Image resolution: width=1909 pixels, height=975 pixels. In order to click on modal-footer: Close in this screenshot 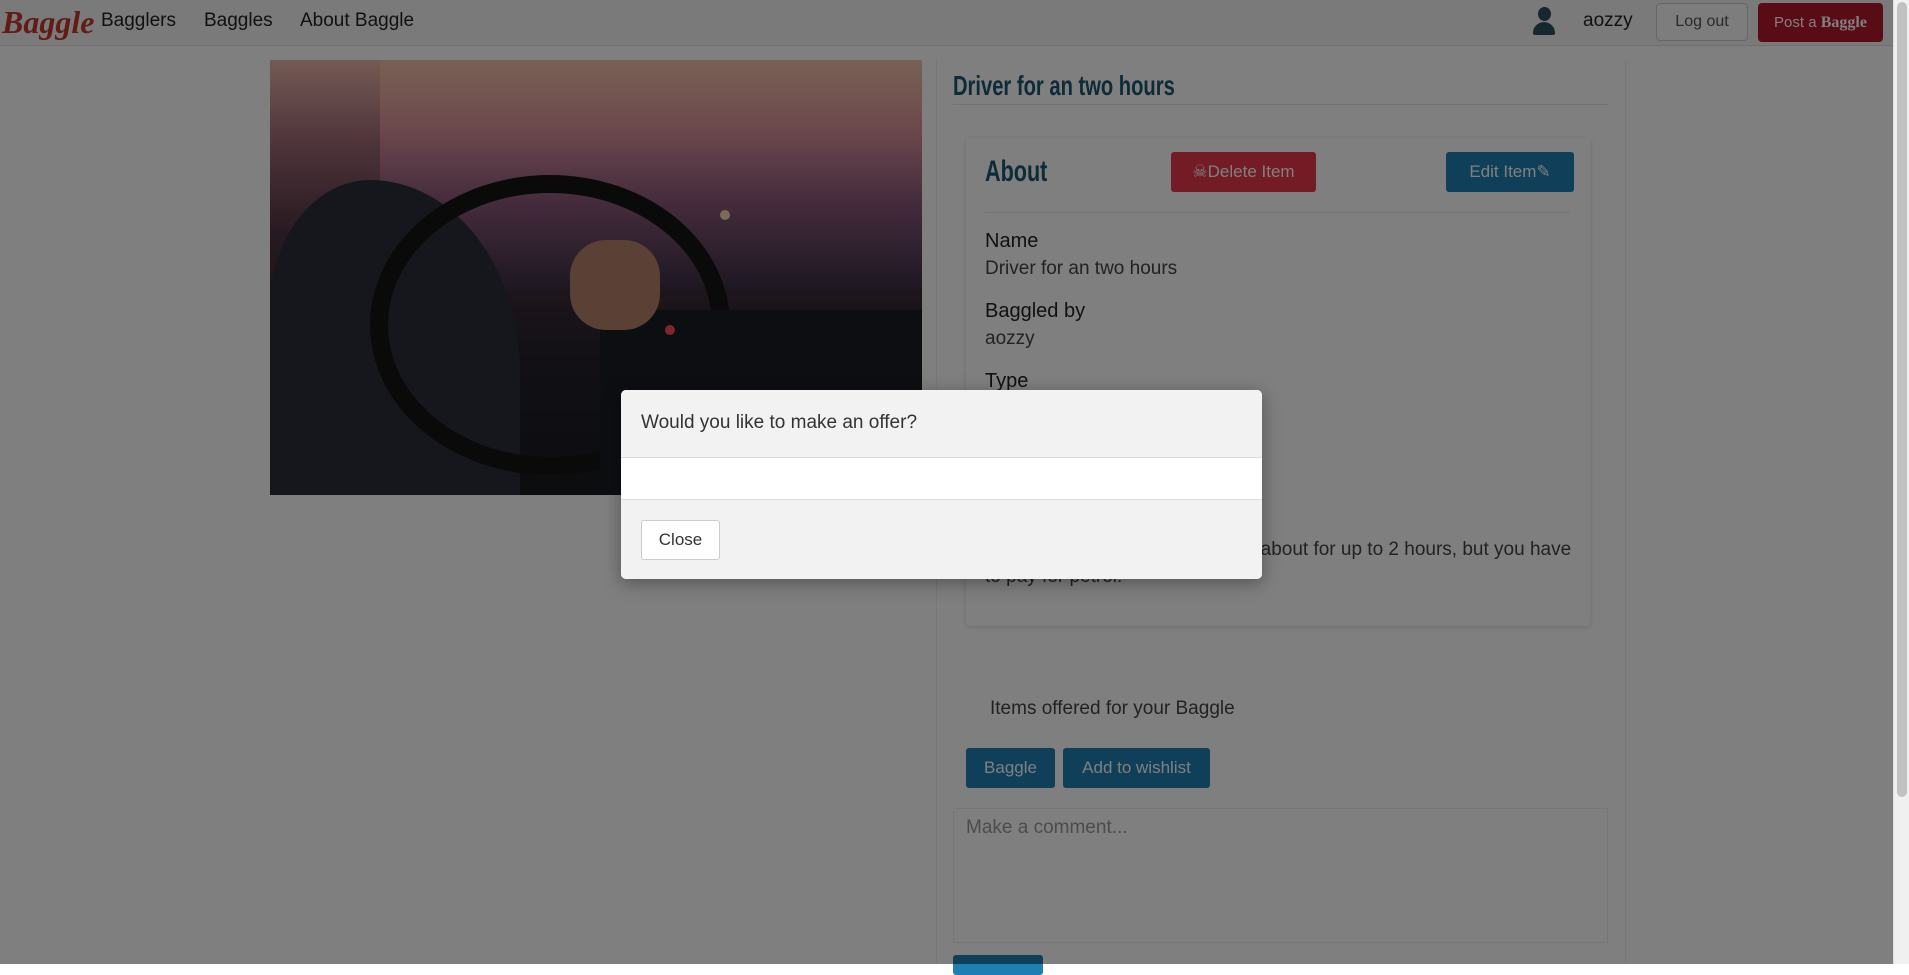, I will do `click(941, 539)`.